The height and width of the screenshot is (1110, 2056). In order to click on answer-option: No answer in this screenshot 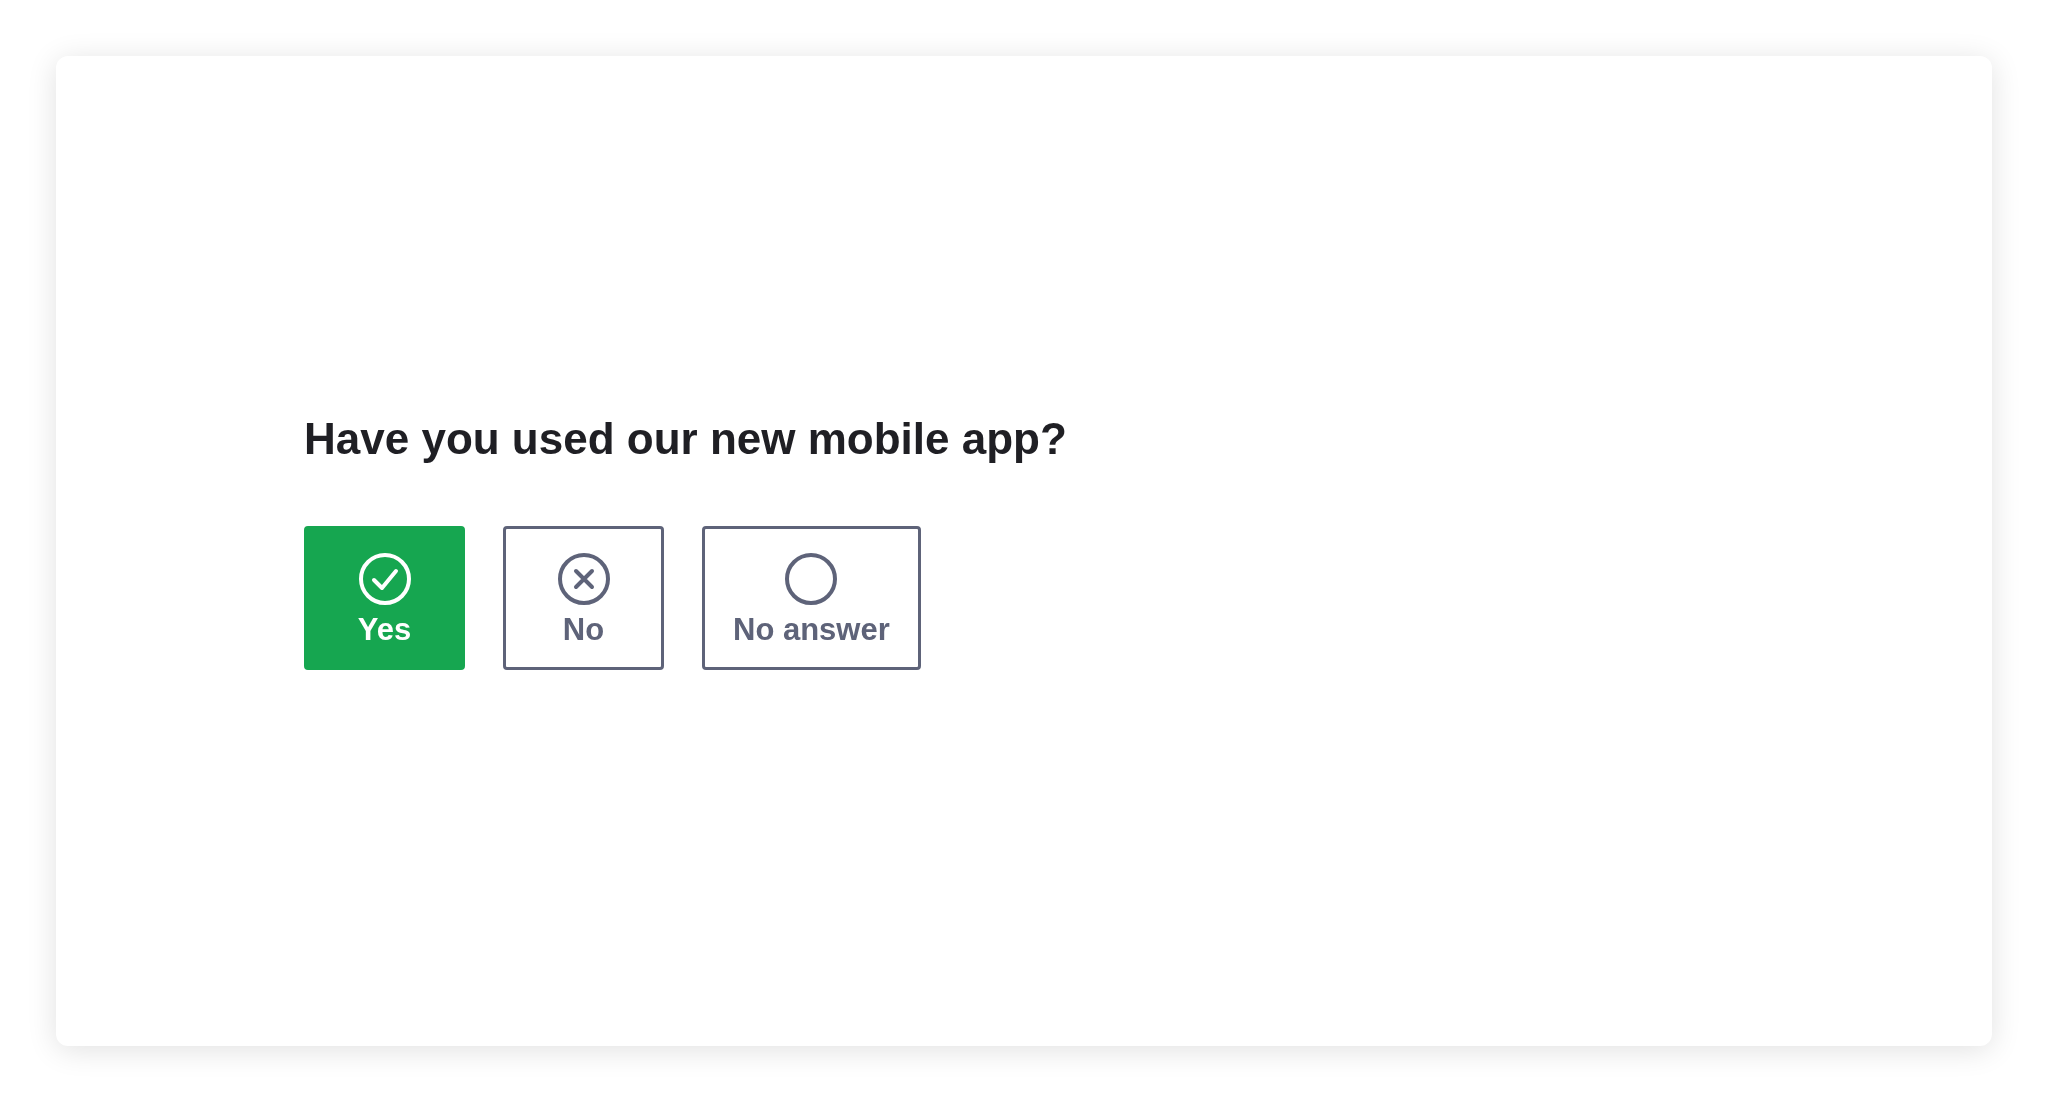, I will do `click(811, 598)`.